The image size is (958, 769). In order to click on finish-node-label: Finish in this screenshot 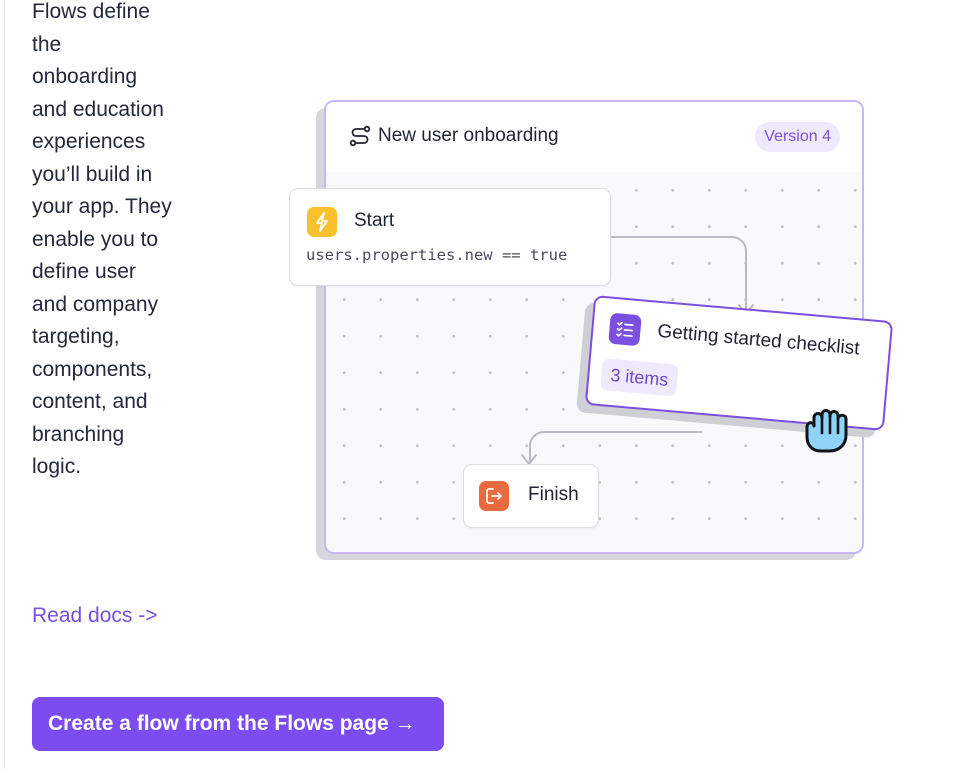, I will do `click(553, 494)`.